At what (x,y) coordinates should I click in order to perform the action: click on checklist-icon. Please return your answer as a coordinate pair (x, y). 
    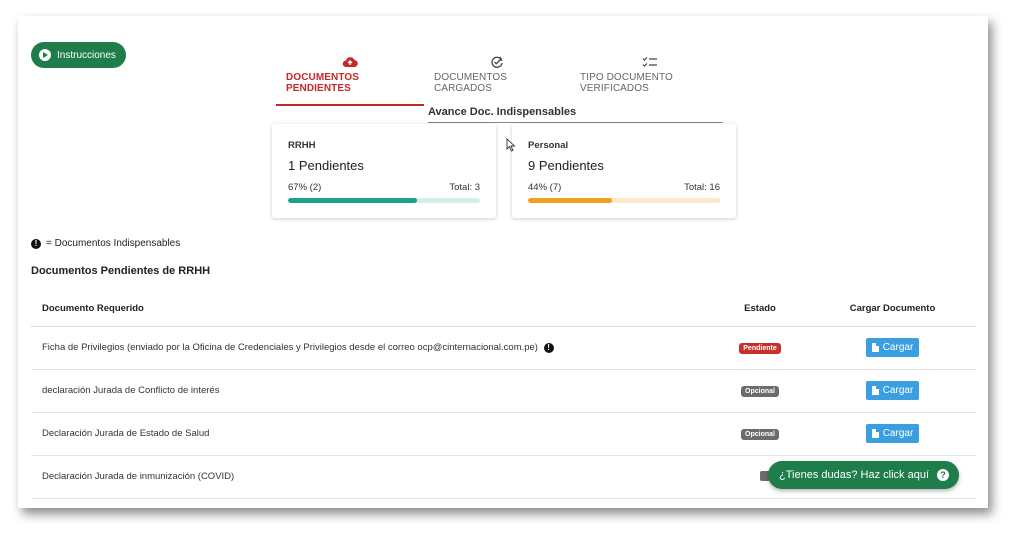
    Looking at the image, I should click on (650, 62).